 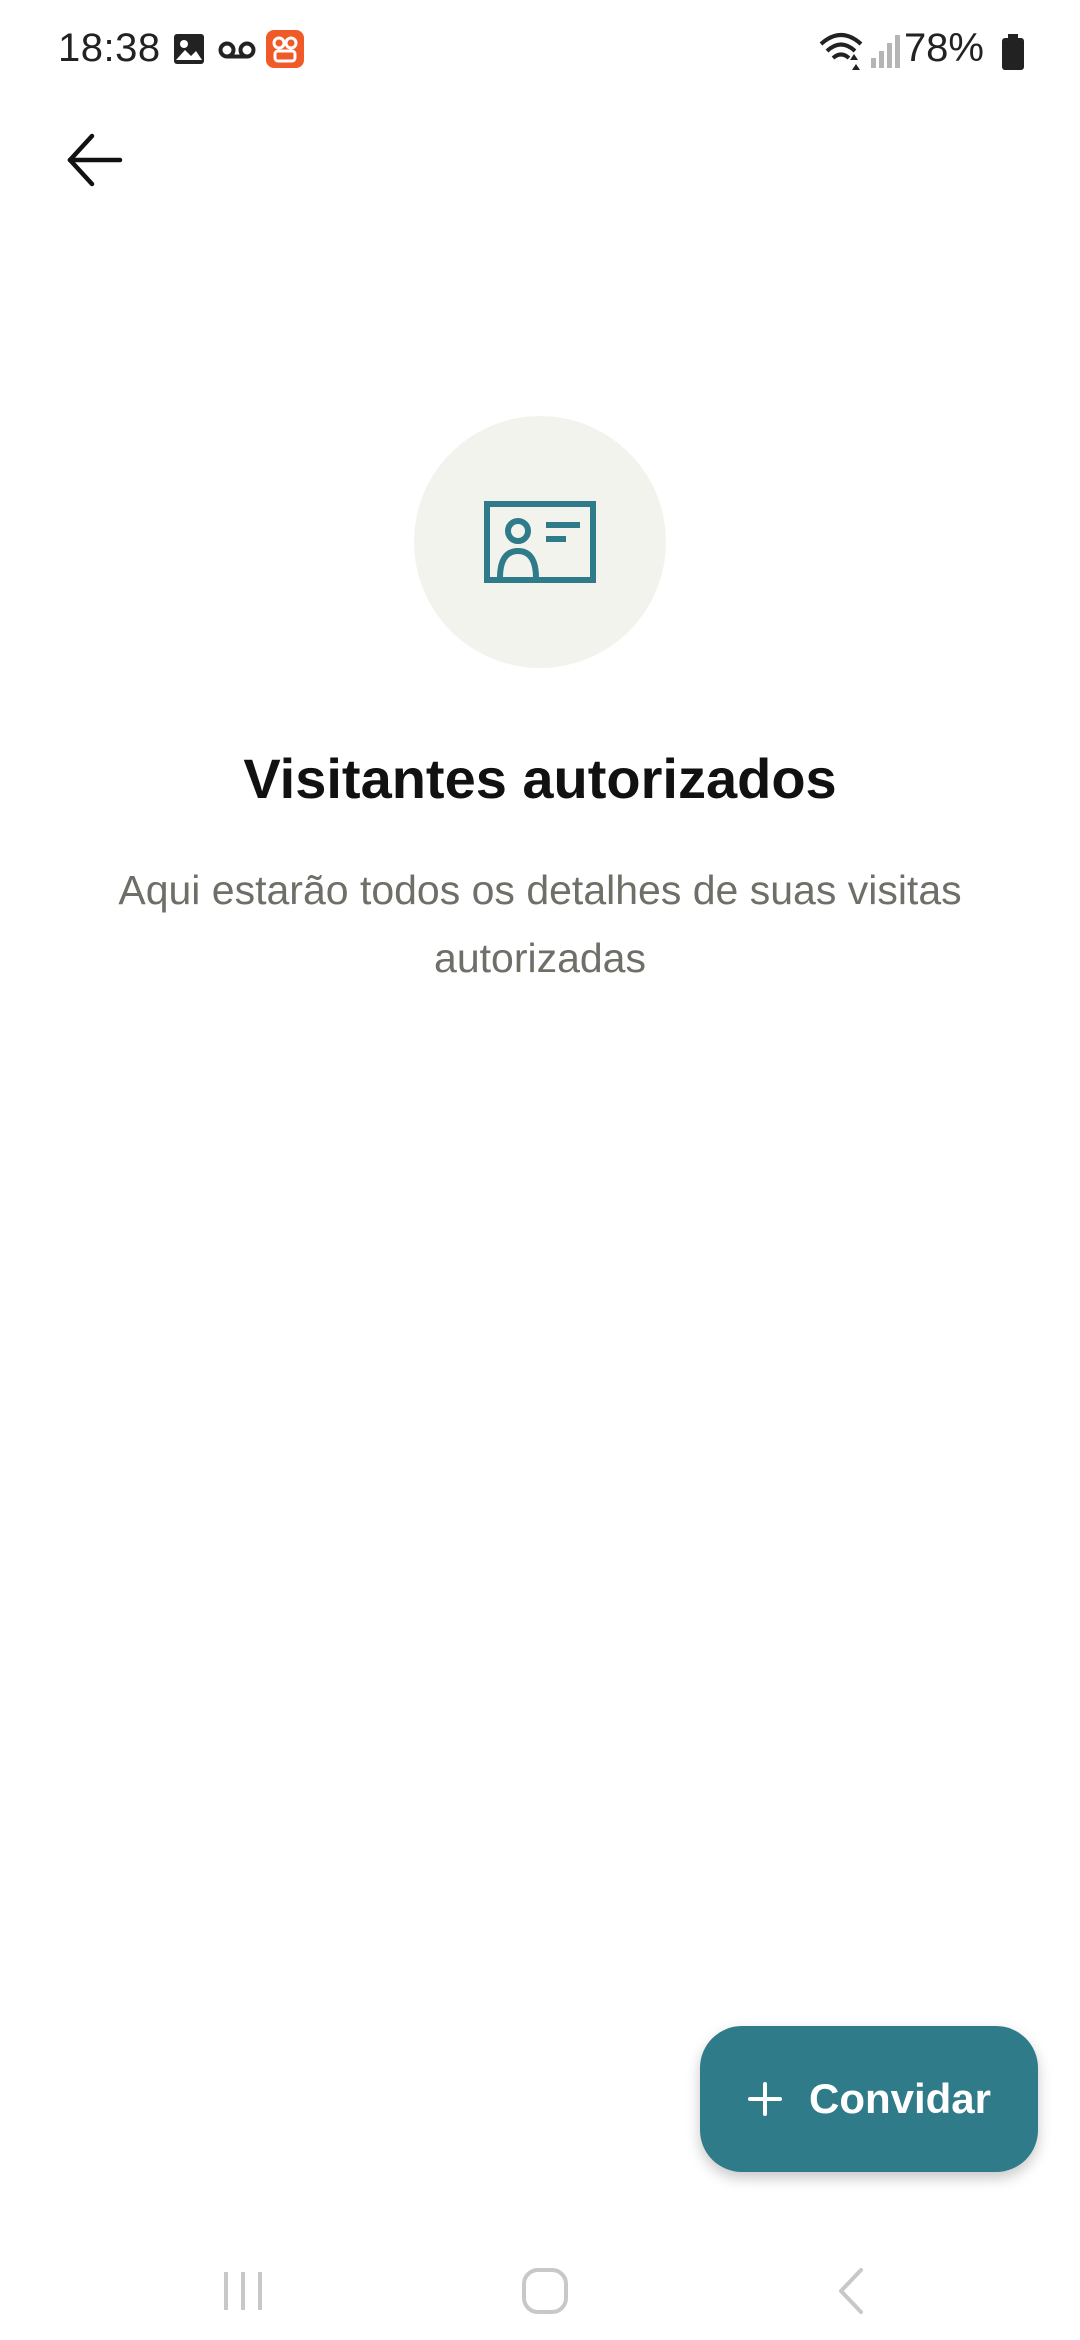 I want to click on system-back-button, so click(x=851, y=2291).